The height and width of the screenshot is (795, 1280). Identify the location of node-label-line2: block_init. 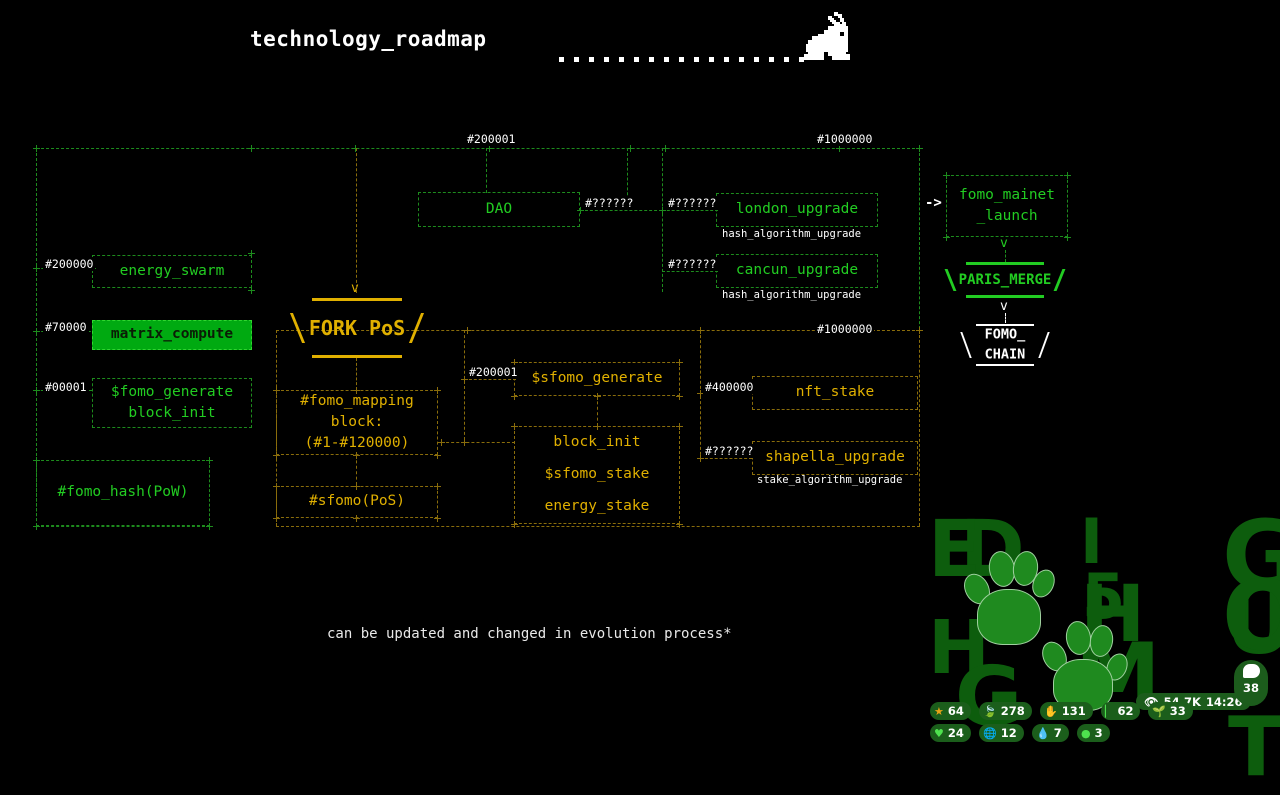
(172, 413).